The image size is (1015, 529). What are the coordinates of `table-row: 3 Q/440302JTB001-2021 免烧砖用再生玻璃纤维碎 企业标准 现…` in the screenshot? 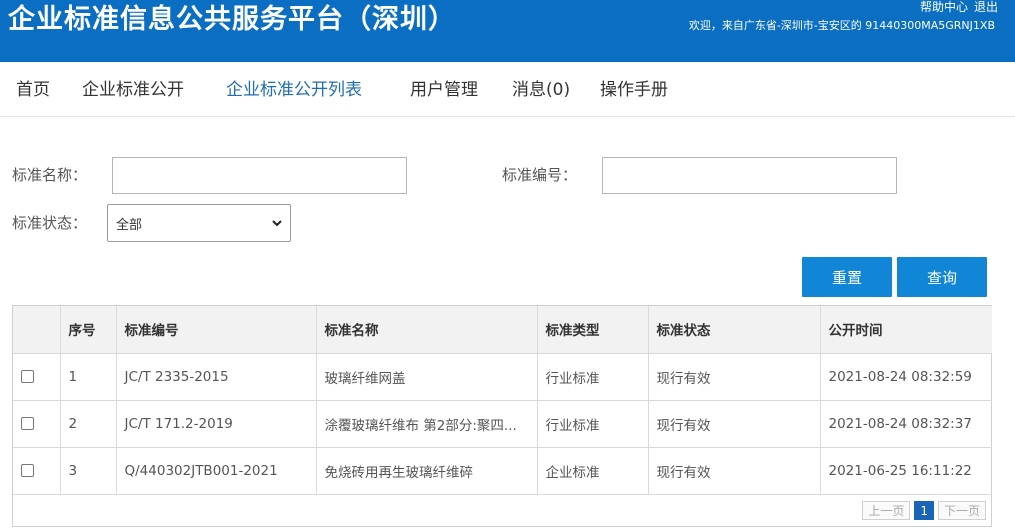 It's located at (502, 471).